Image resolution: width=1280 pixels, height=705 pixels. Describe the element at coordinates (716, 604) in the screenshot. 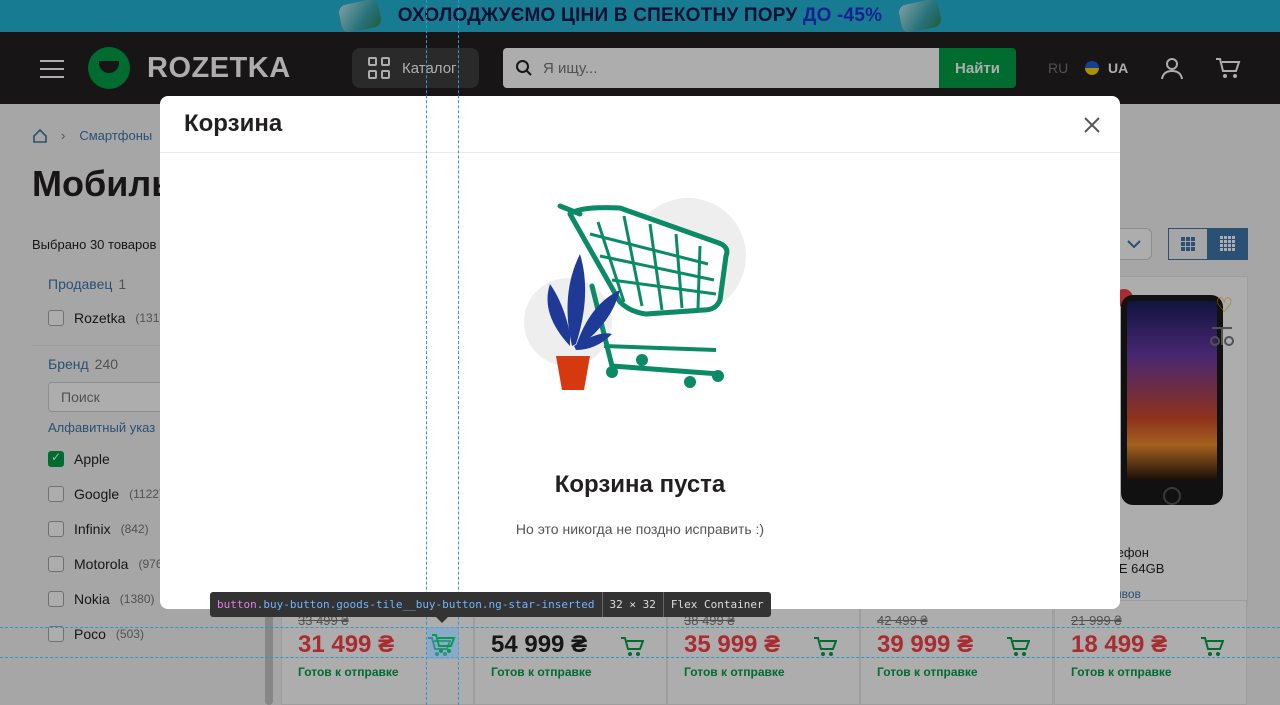

I see `devtools-type: Flex Container` at that location.